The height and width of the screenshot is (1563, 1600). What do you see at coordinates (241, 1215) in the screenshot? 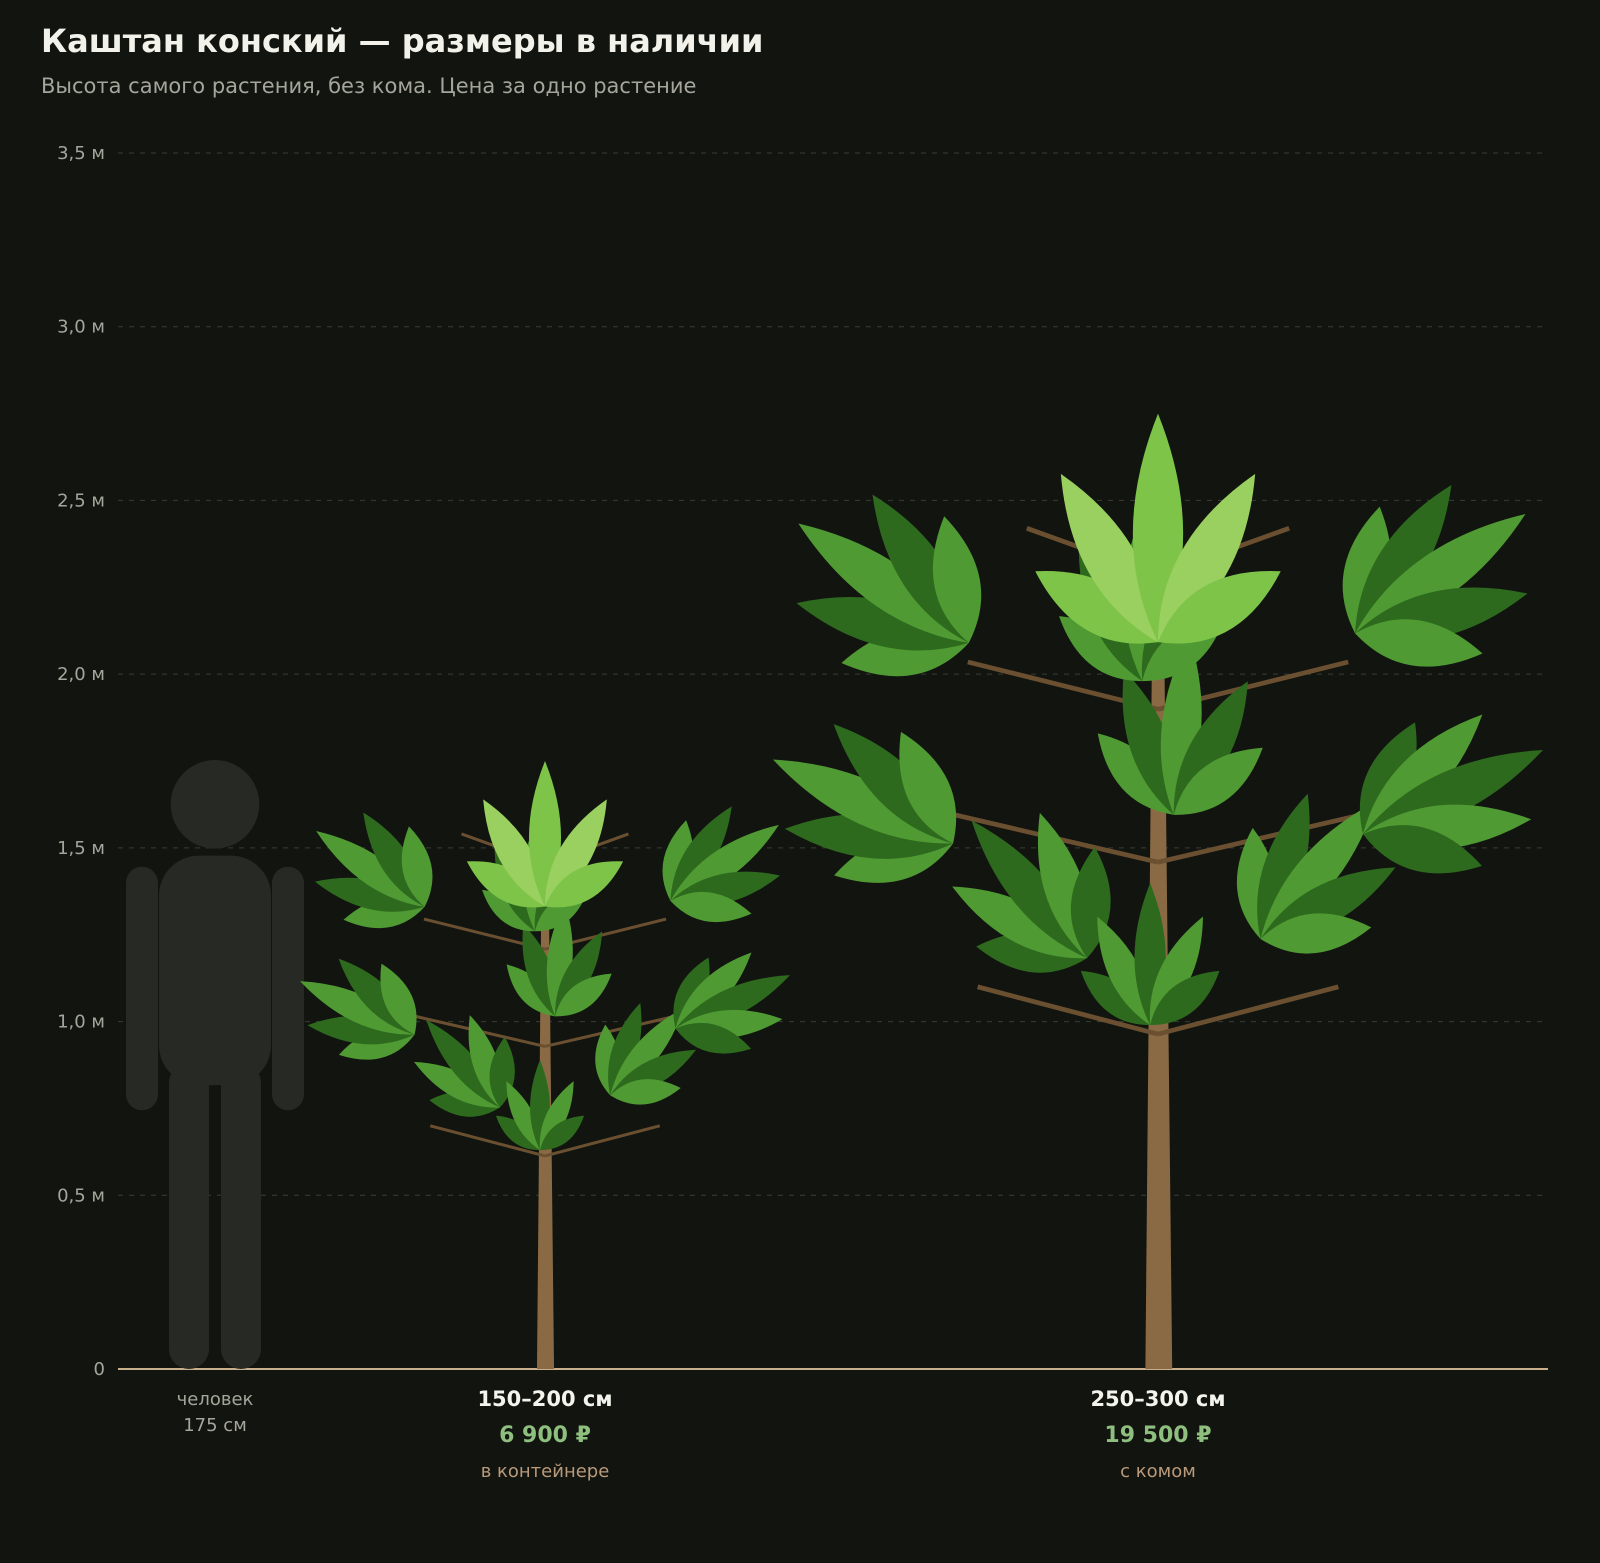
I see `human-right-leg` at bounding box center [241, 1215].